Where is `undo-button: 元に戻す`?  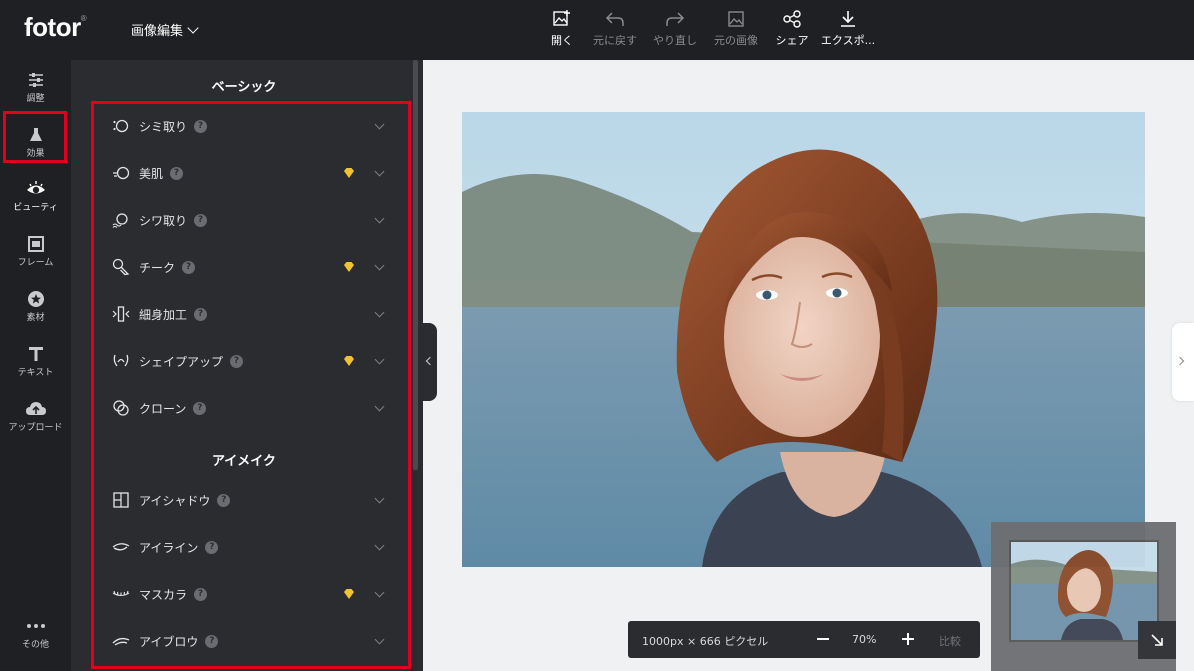 undo-button: 元に戻す is located at coordinates (615, 27).